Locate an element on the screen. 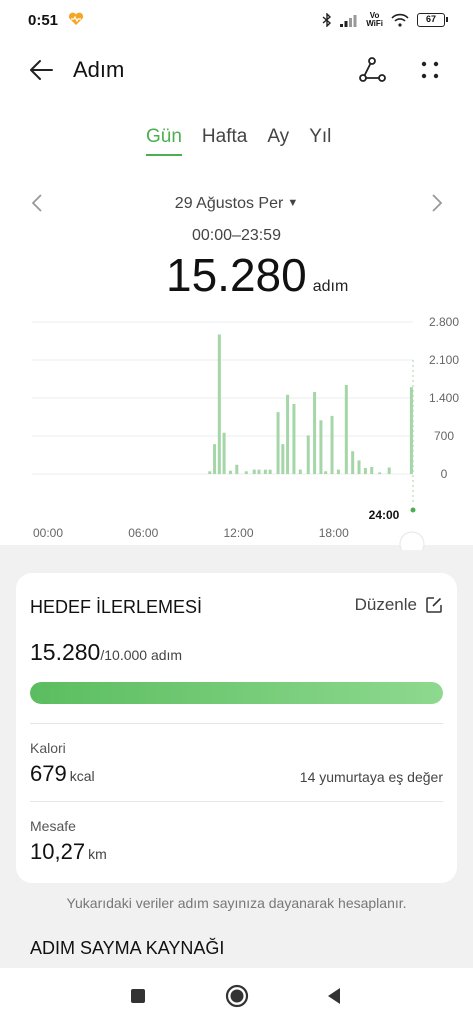  distance-unit: km is located at coordinates (97, 854).